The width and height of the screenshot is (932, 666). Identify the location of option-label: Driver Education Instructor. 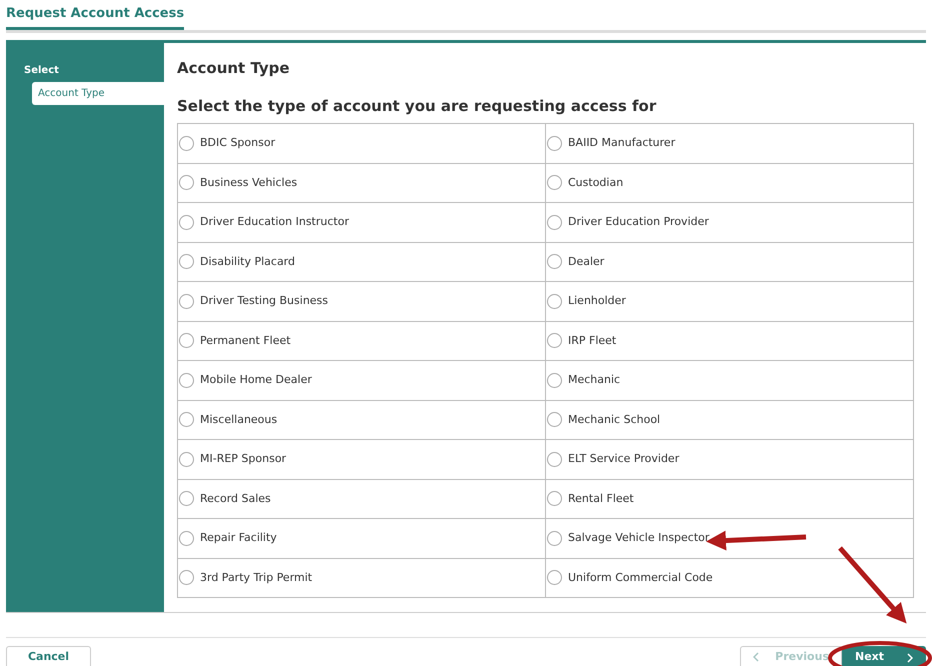
(274, 222).